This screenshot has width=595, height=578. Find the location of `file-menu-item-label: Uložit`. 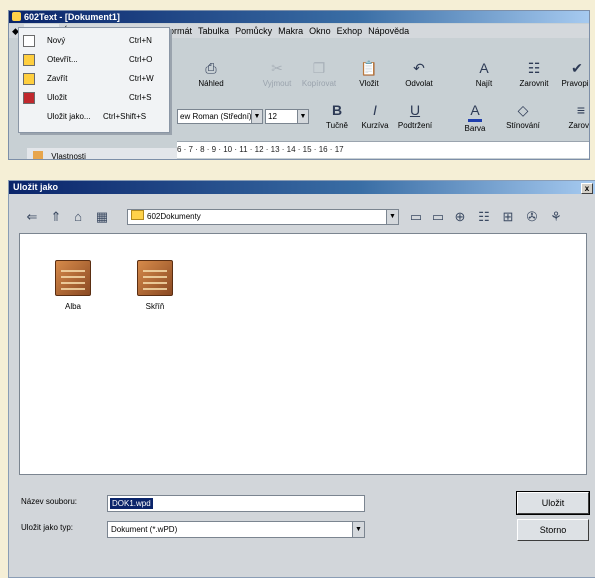

file-menu-item-label: Uložit is located at coordinates (57, 97).